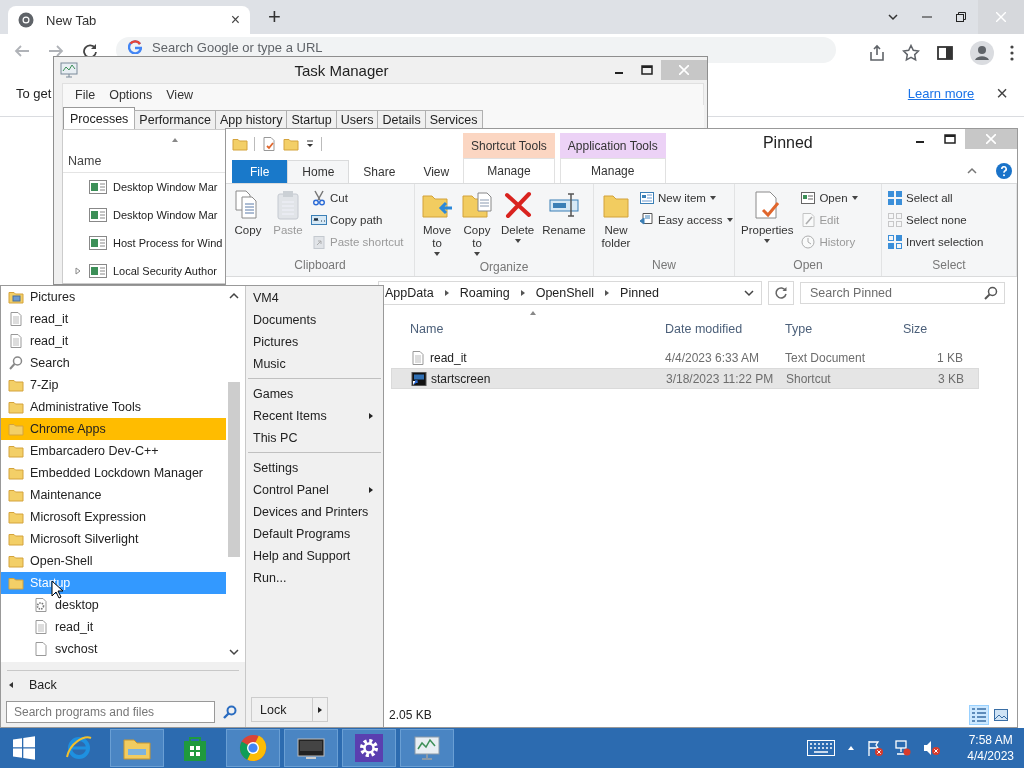 This screenshot has width=1024, height=768. I want to click on profile-icon, so click(982, 53).